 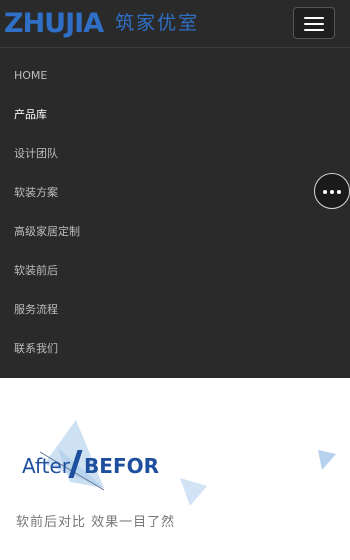 What do you see at coordinates (36, 271) in the screenshot?
I see `nav-item-before-after: 软装前后` at bounding box center [36, 271].